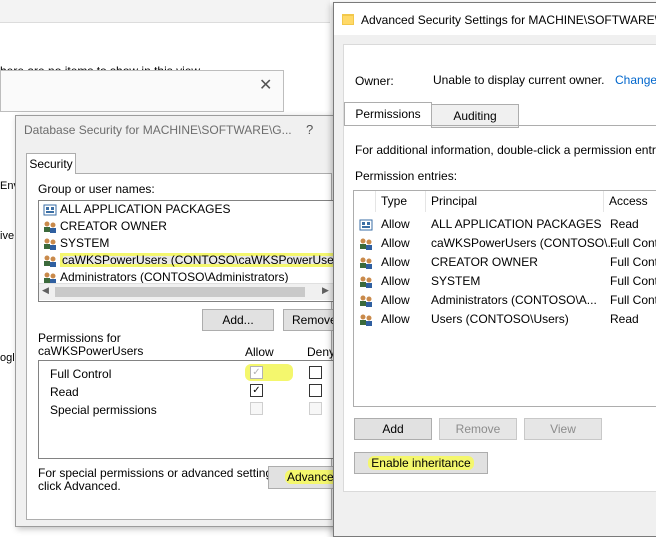 This screenshot has width=656, height=537. I want to click on special-allow-checkbox, so click(256, 408).